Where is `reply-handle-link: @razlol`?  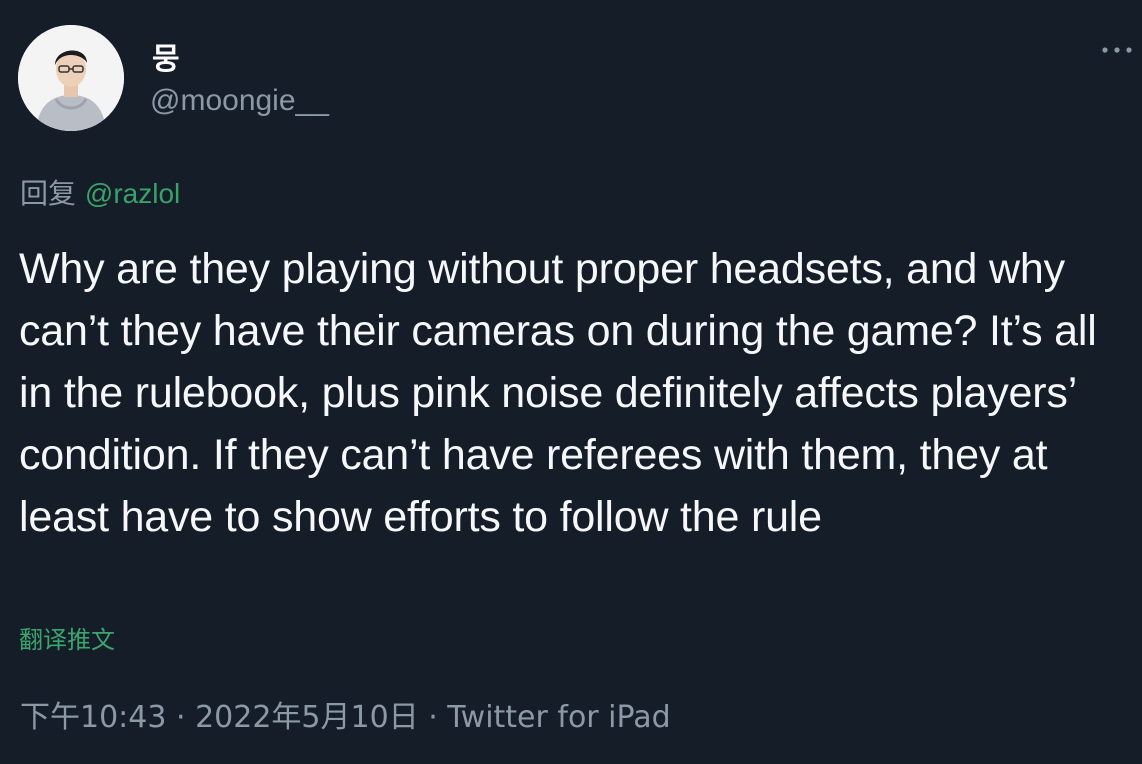
reply-handle-link: @razlol is located at coordinates (132, 193).